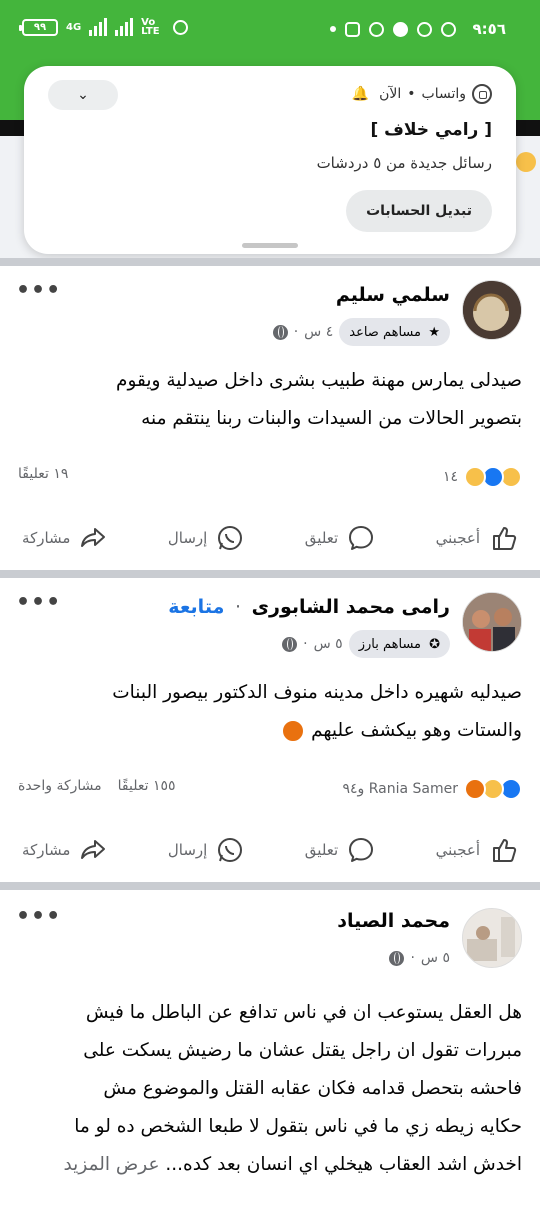 This screenshot has height=1206, width=540. What do you see at coordinates (93, 849) in the screenshot?
I see `share-icon` at bounding box center [93, 849].